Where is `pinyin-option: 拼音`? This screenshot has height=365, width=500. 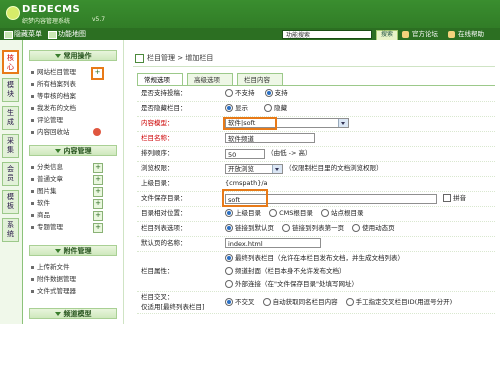 pinyin-option: 拼音 is located at coordinates (454, 198).